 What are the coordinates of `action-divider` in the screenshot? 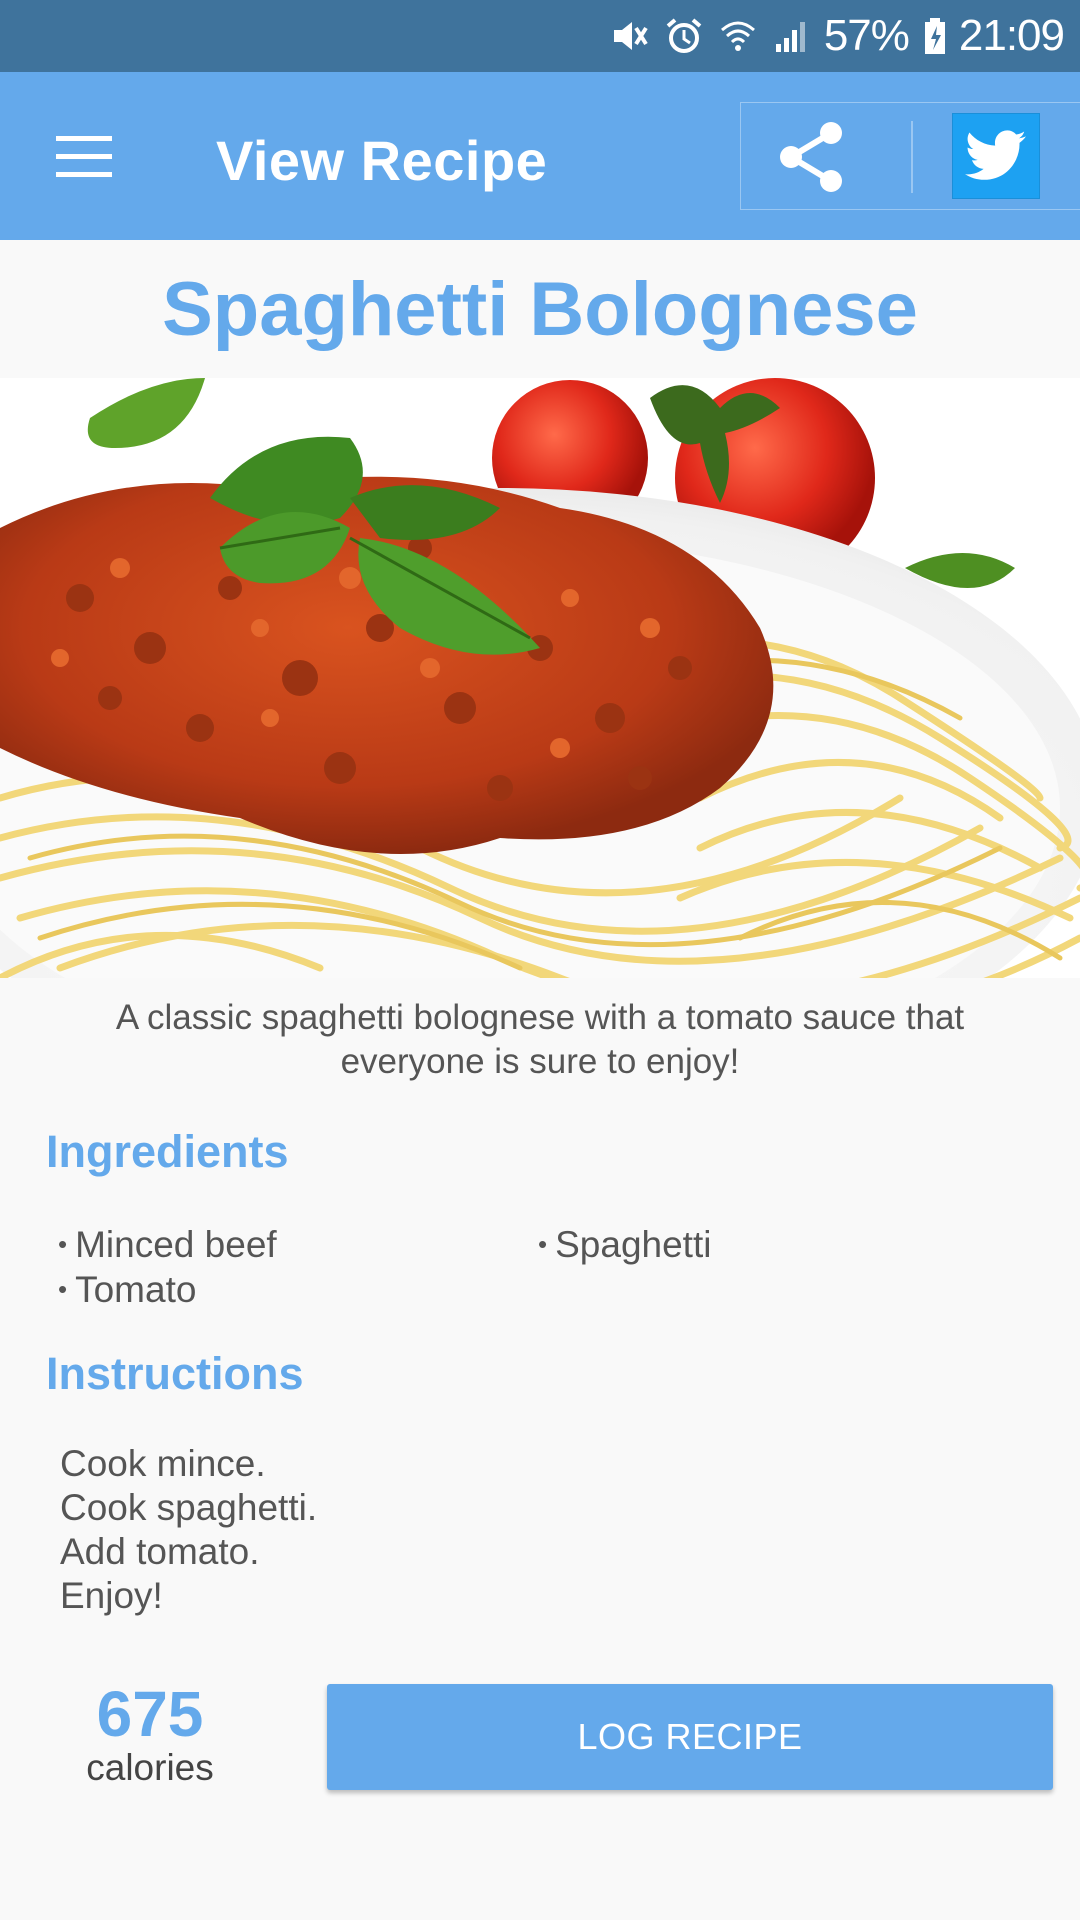 It's located at (912, 157).